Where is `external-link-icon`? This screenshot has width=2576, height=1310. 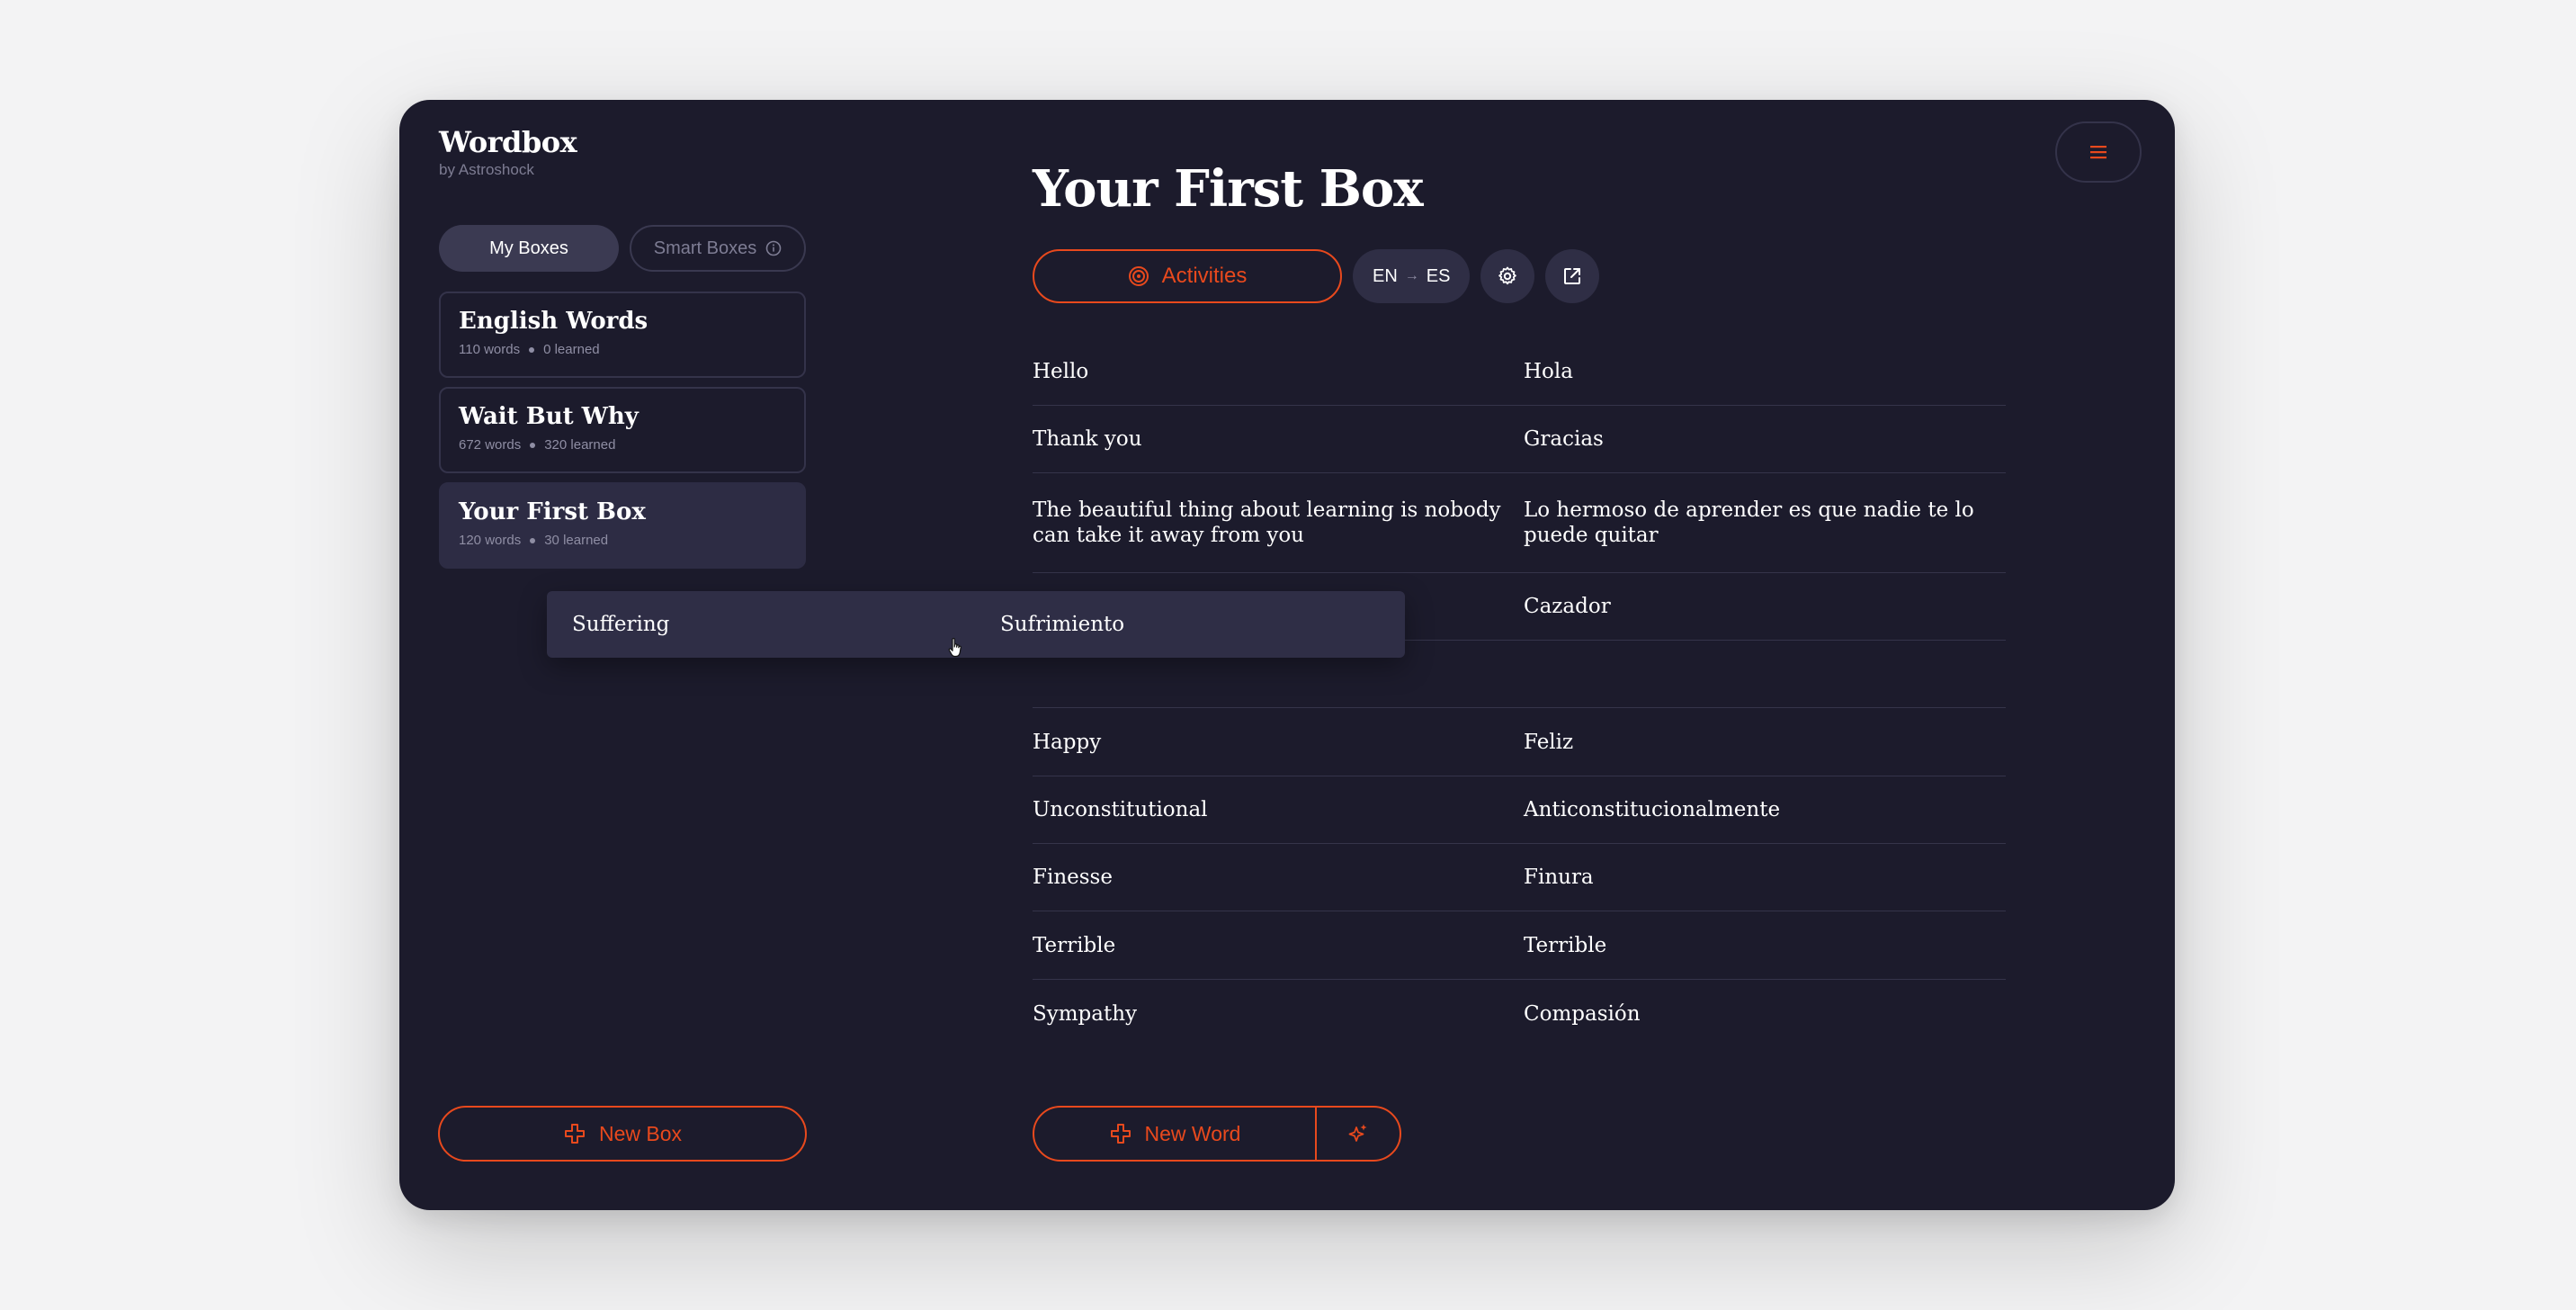 external-link-icon is located at coordinates (1572, 276).